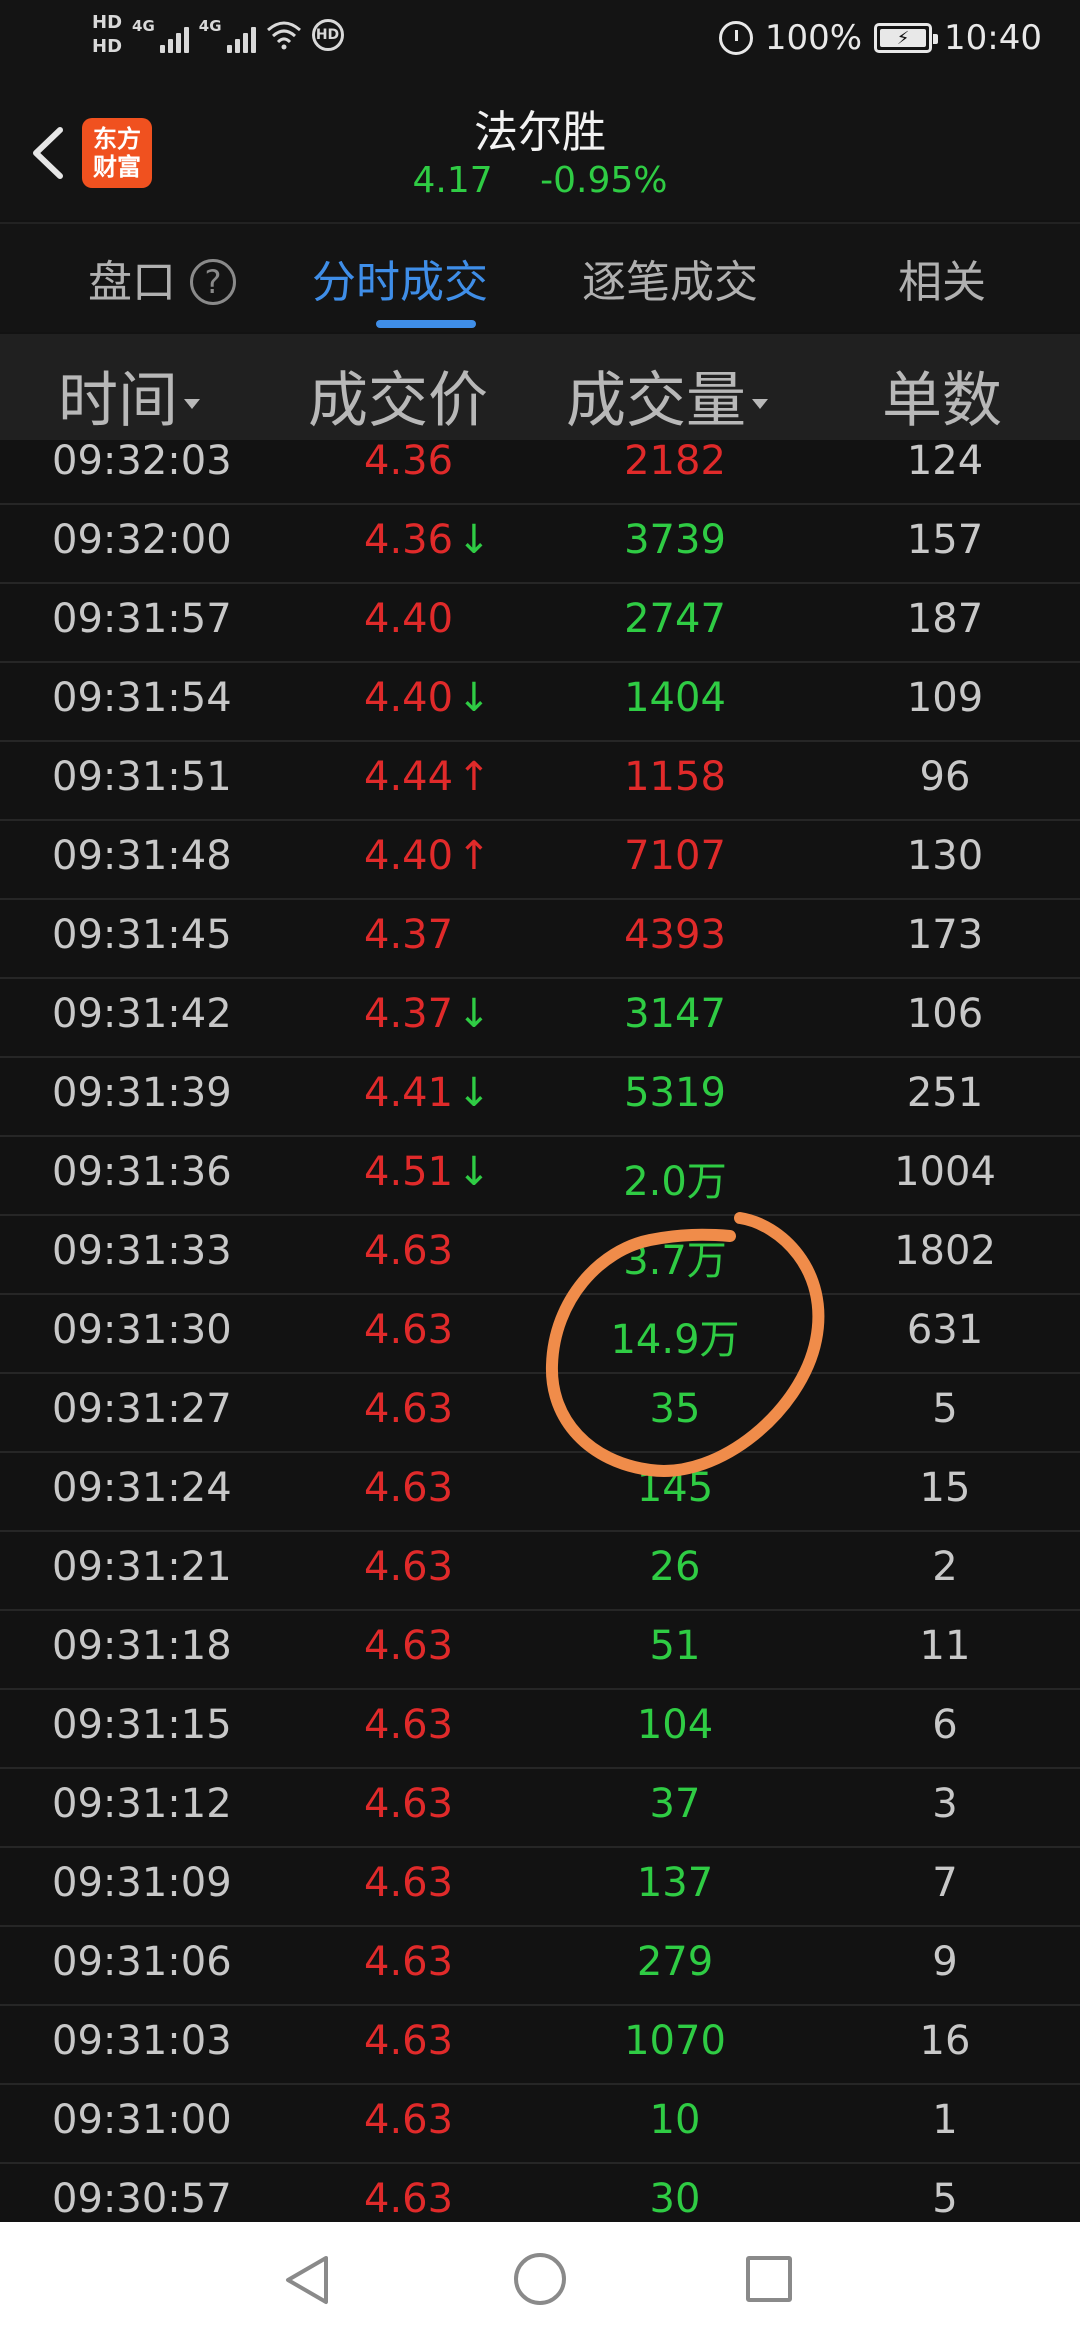 This screenshot has width=1080, height=2340. Describe the element at coordinates (142, 2120) in the screenshot. I see `trade-time: 09:31:00` at that location.